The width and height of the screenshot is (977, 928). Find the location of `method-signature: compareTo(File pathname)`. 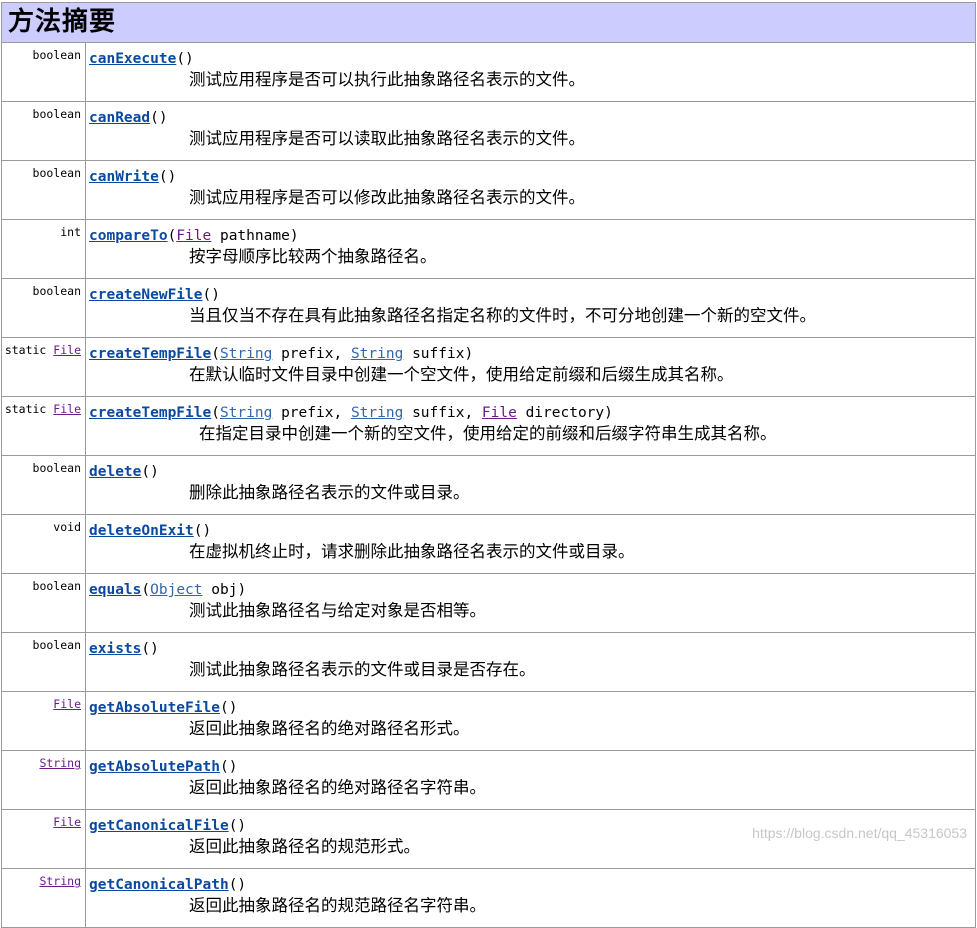

method-signature: compareTo(File pathname) is located at coordinates (194, 236).